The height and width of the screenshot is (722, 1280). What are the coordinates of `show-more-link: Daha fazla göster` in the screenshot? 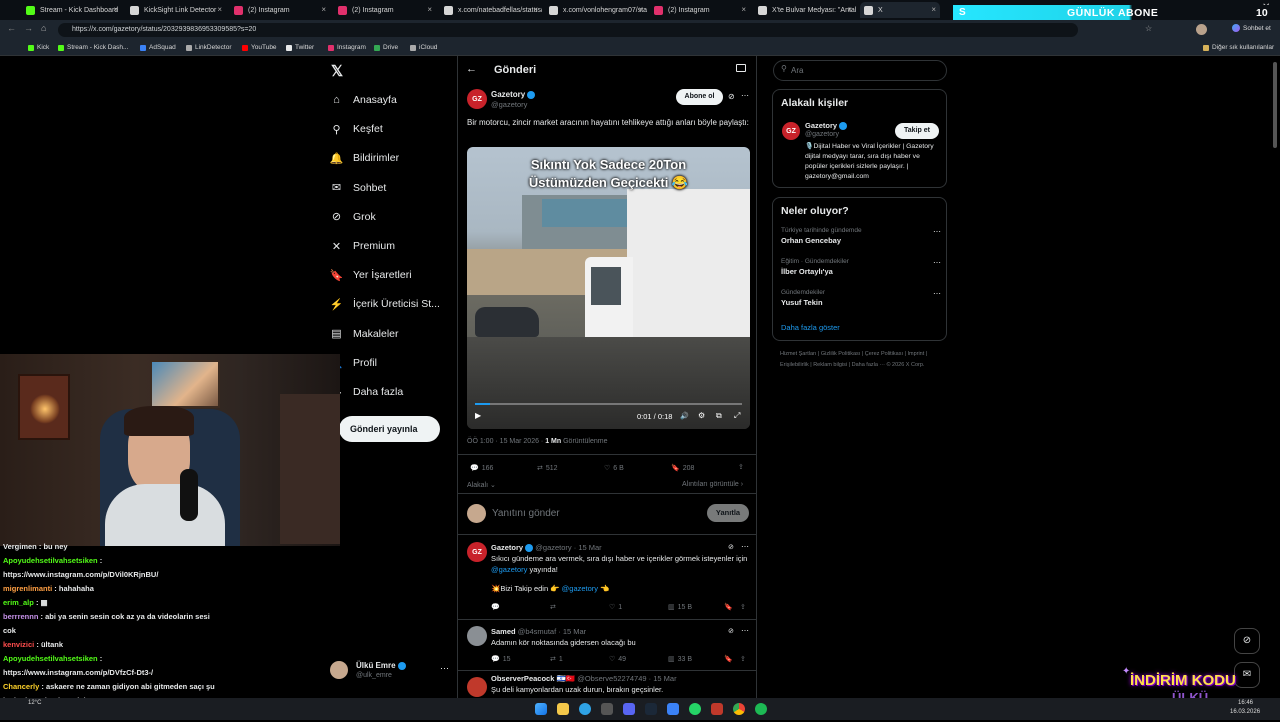 It's located at (810, 327).